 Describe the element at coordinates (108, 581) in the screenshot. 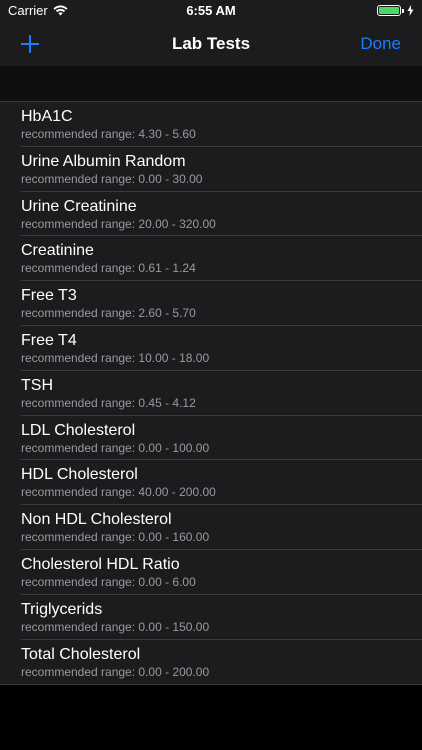

I see `lab-test-range: recommended range: 0.00 - 6.00` at that location.